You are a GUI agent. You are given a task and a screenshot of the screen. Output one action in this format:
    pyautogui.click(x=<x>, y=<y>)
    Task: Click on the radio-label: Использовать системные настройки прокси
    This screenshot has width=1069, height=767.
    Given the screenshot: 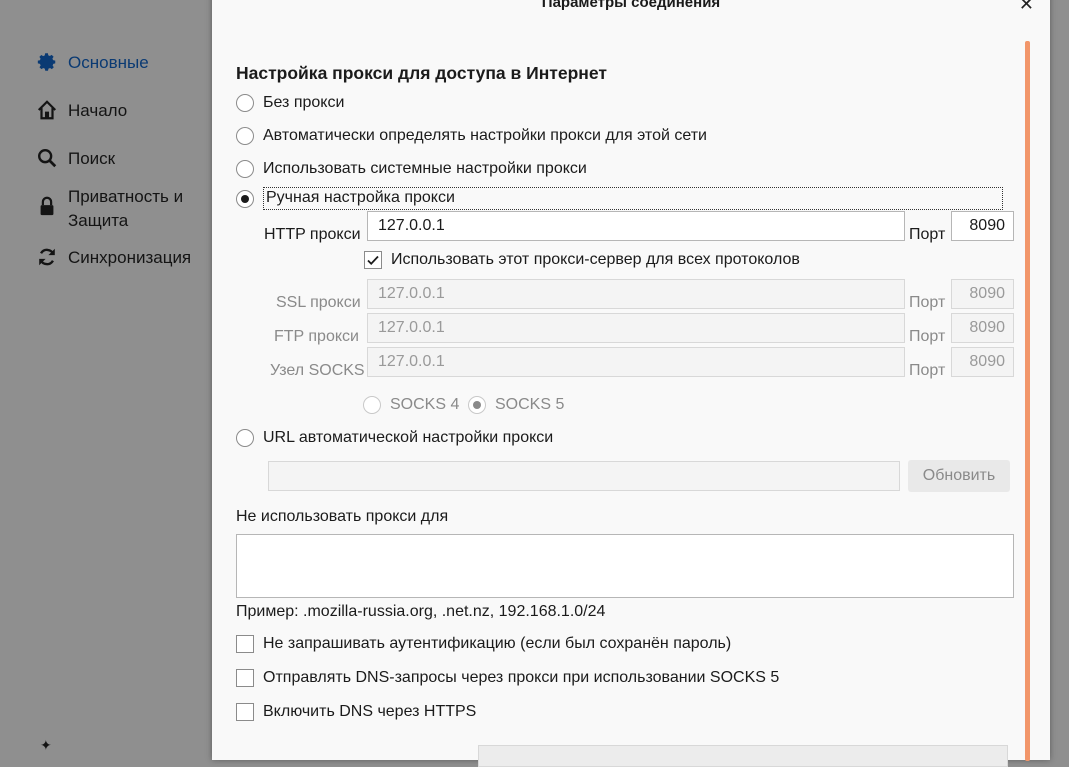 What is the action you would take?
    pyautogui.click(x=425, y=168)
    